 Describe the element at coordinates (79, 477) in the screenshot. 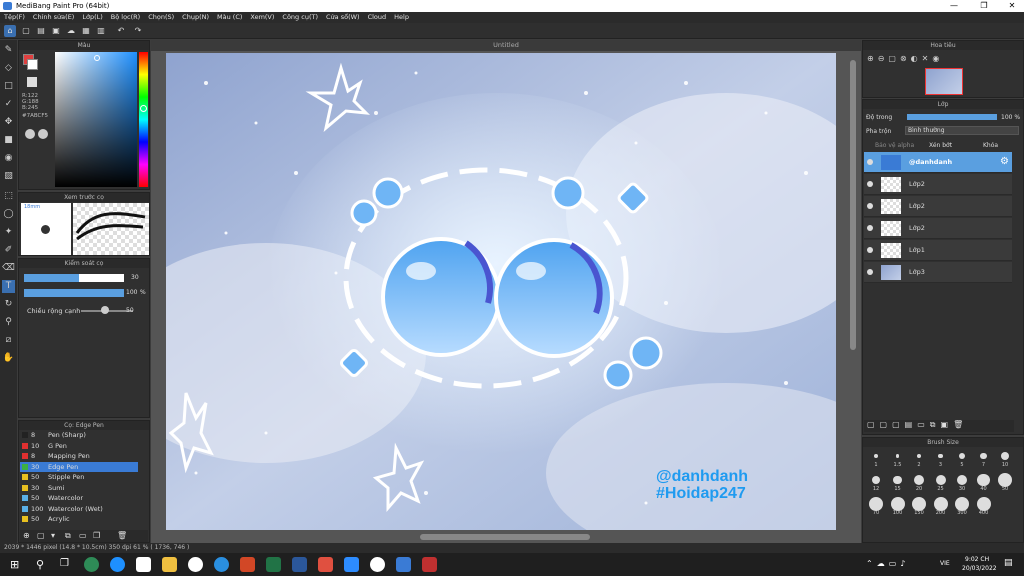

I see `brush-list-item: 50 Stipple Pen` at that location.